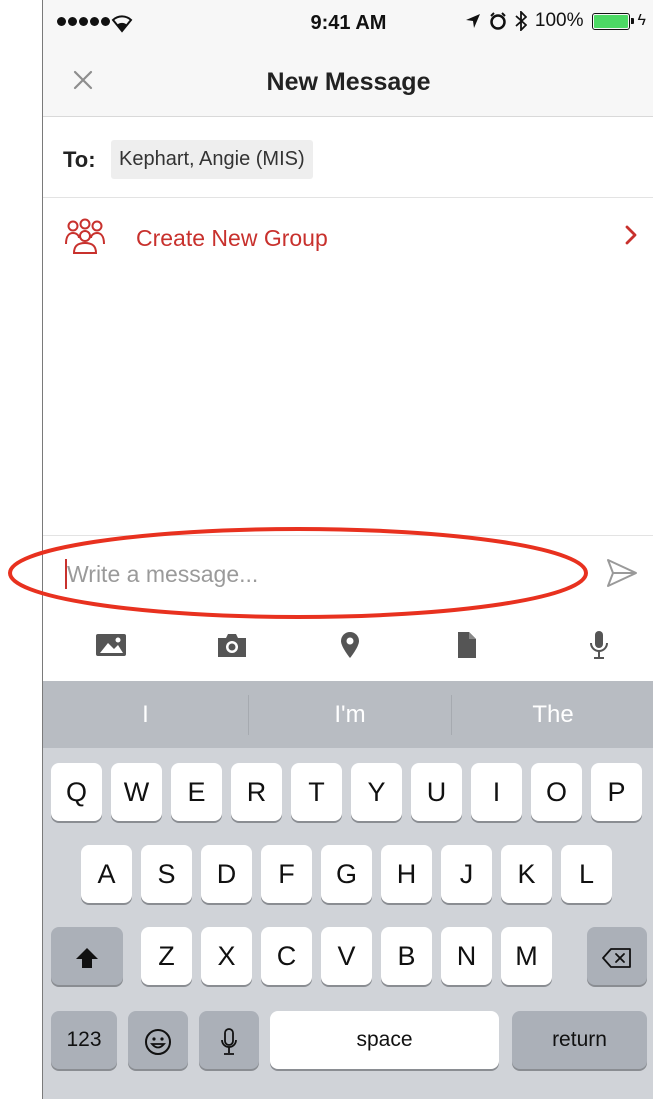  I want to click on chevron-right-icon, so click(631, 235).